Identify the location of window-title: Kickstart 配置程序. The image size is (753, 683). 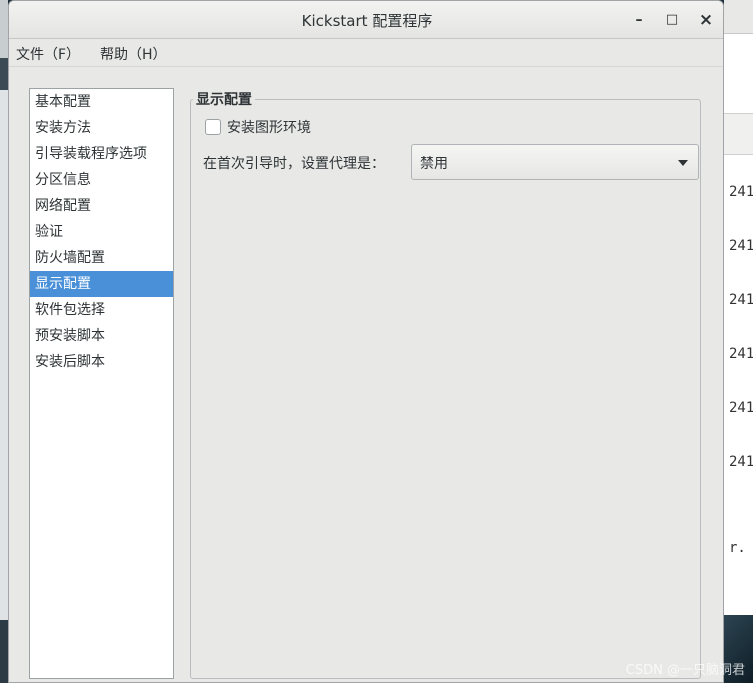
(367, 21).